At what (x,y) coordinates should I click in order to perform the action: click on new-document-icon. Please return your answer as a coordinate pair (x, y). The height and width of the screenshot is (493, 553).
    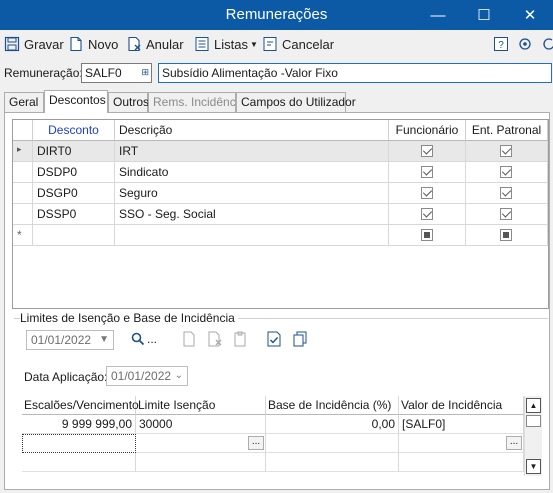
    Looking at the image, I should click on (189, 339).